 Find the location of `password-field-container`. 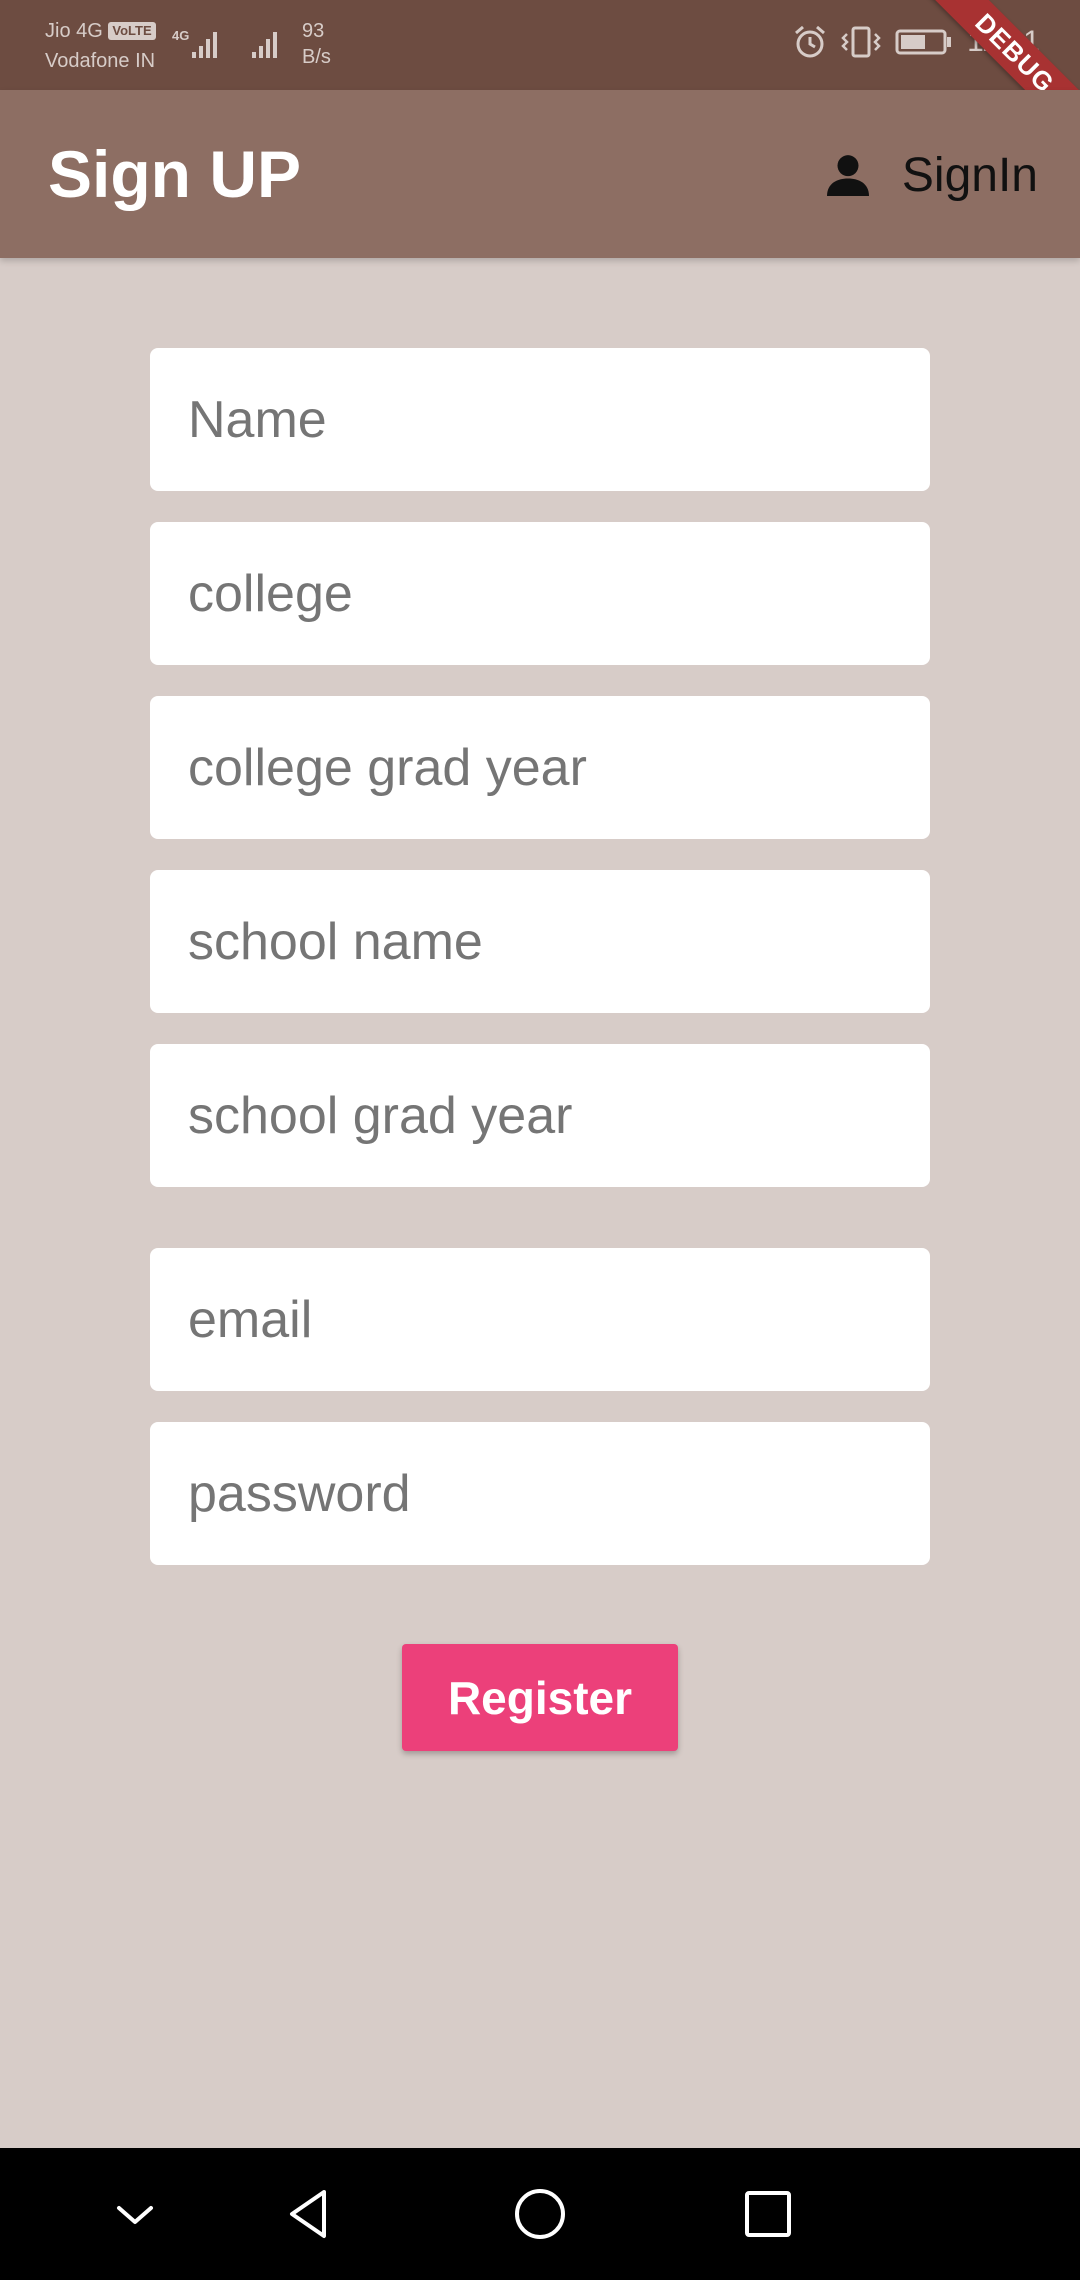

password-field-container is located at coordinates (540, 1493).